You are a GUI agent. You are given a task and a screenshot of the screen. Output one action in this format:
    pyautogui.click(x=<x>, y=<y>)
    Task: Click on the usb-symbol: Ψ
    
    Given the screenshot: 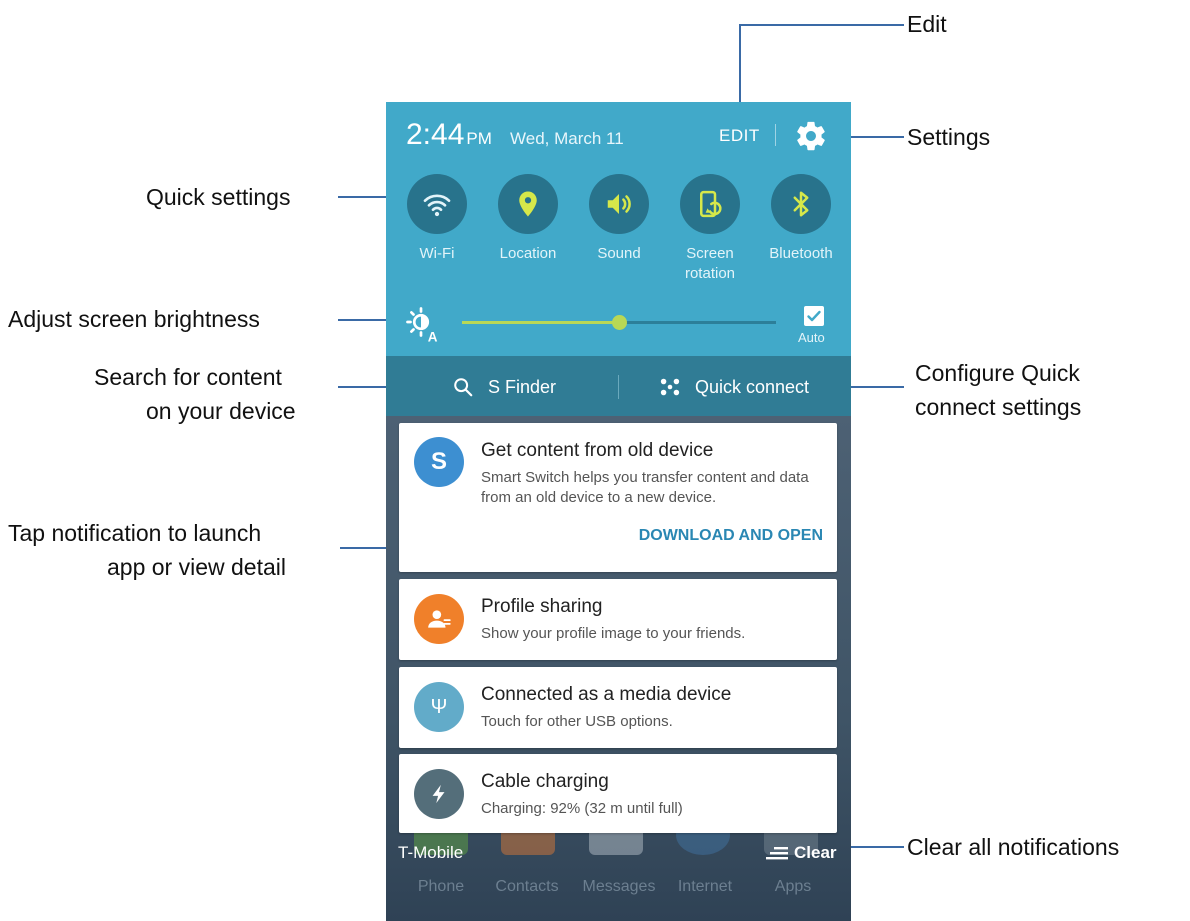 What is the action you would take?
    pyautogui.click(x=439, y=706)
    